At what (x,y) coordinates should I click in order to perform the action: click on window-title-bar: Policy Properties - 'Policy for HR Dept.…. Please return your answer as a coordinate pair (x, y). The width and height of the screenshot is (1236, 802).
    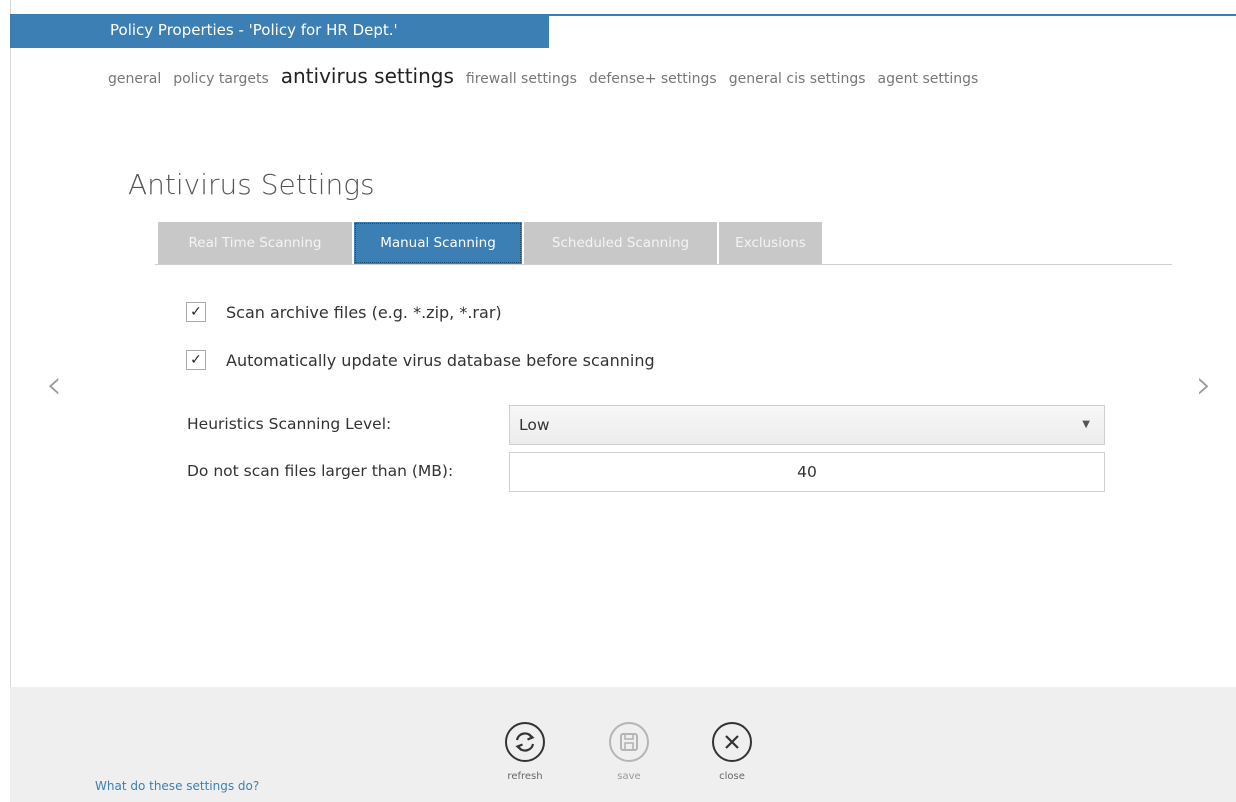
    Looking at the image, I should click on (279, 31).